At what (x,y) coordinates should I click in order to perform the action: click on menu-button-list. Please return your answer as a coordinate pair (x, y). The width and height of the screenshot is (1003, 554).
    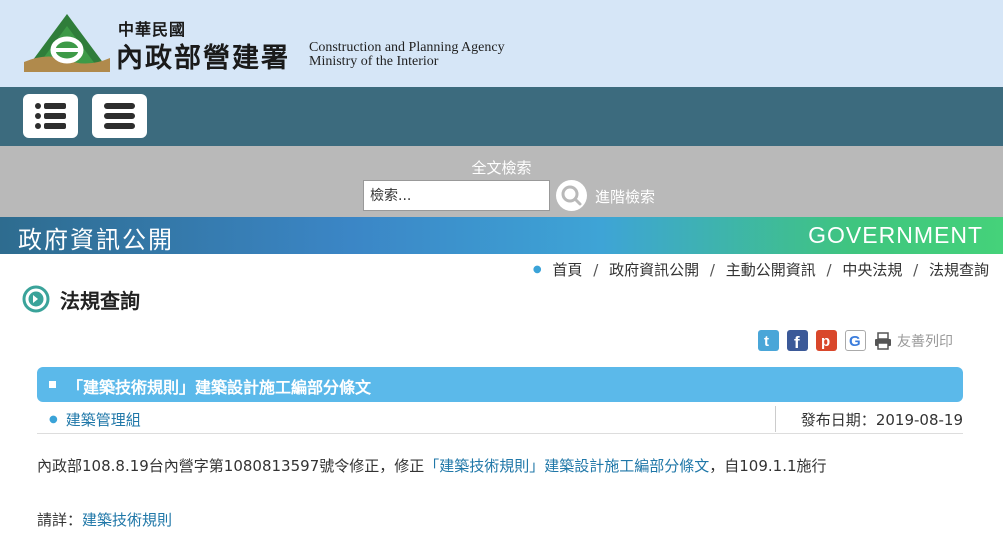
    Looking at the image, I should click on (50, 116).